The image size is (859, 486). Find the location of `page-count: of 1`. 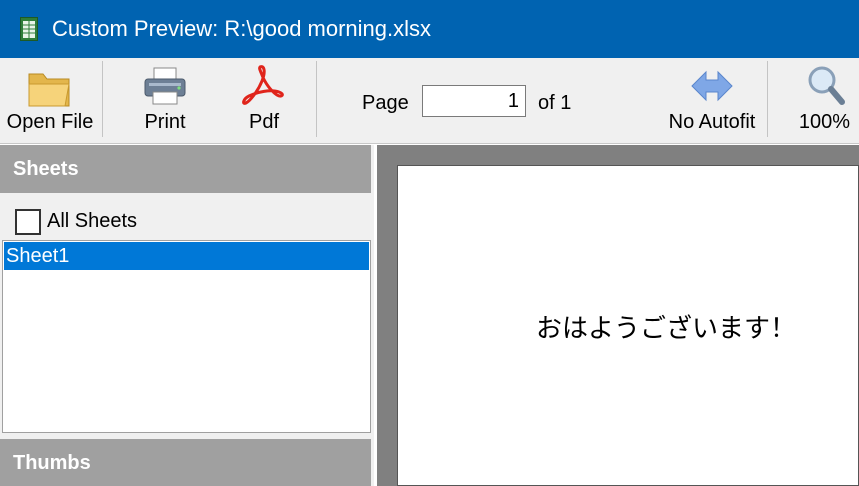

page-count: of 1 is located at coordinates (555, 103).